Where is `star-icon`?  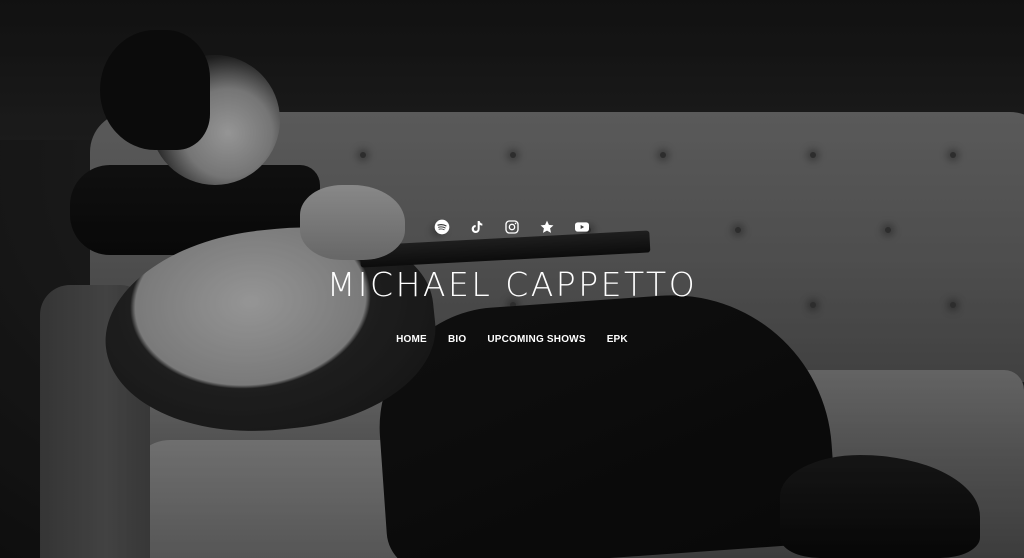 star-icon is located at coordinates (547, 226).